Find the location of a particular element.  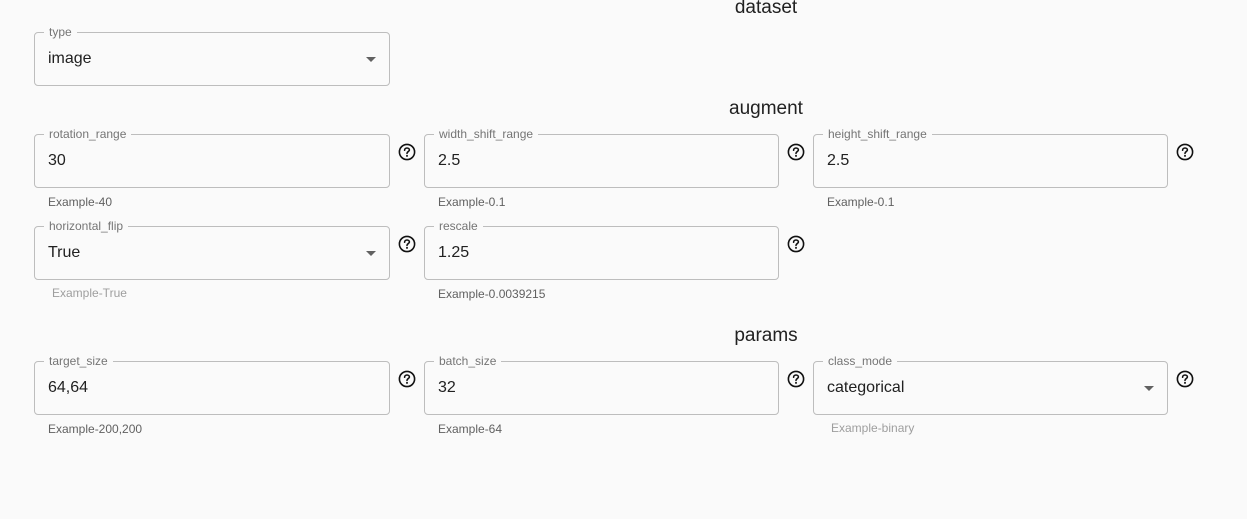

height-shift-range-input: height_shift_range 2.5 is located at coordinates (990, 157).